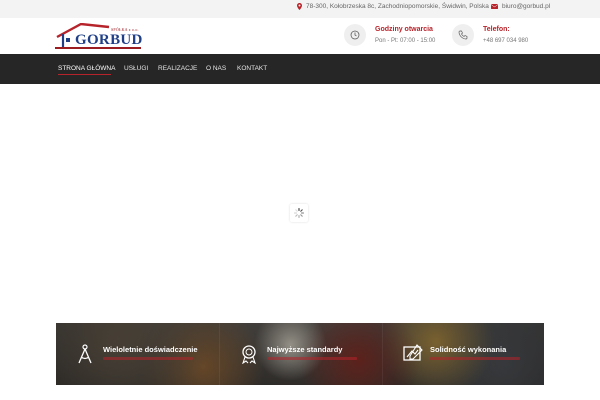  Describe the element at coordinates (252, 68) in the screenshot. I see `nav-item-contact: KONTAKT` at that location.